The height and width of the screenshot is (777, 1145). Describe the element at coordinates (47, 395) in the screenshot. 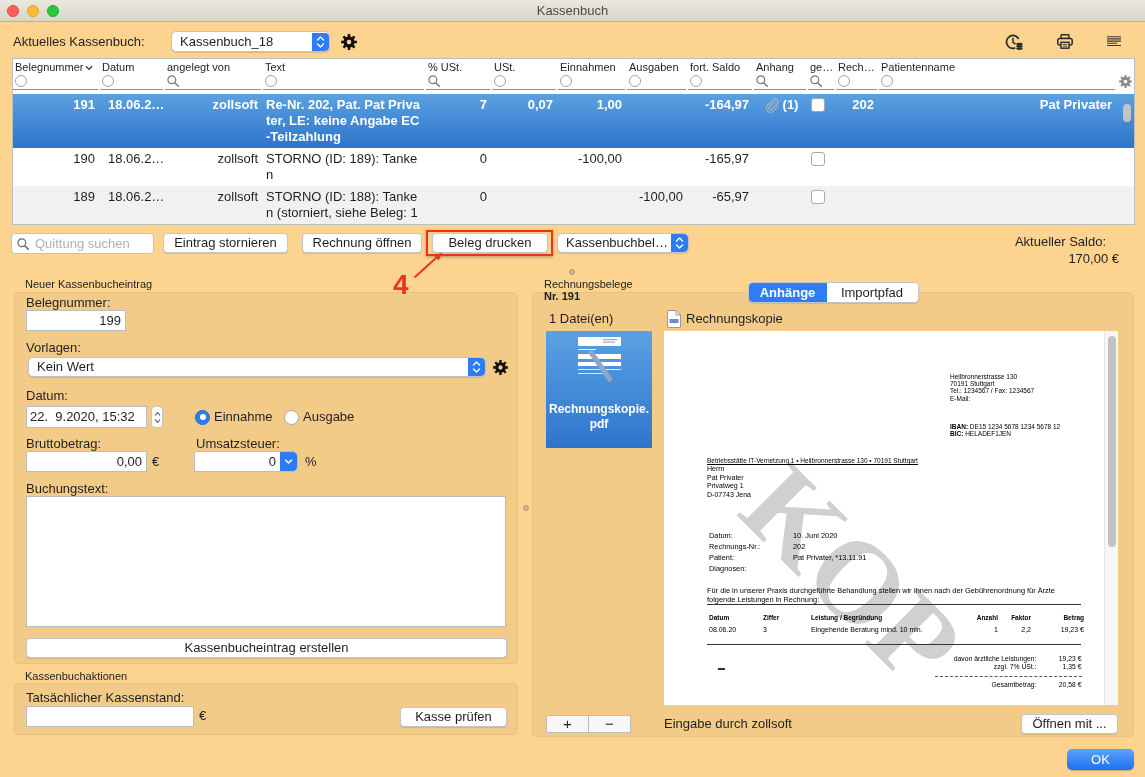

I see `field-label: Datum:` at that location.